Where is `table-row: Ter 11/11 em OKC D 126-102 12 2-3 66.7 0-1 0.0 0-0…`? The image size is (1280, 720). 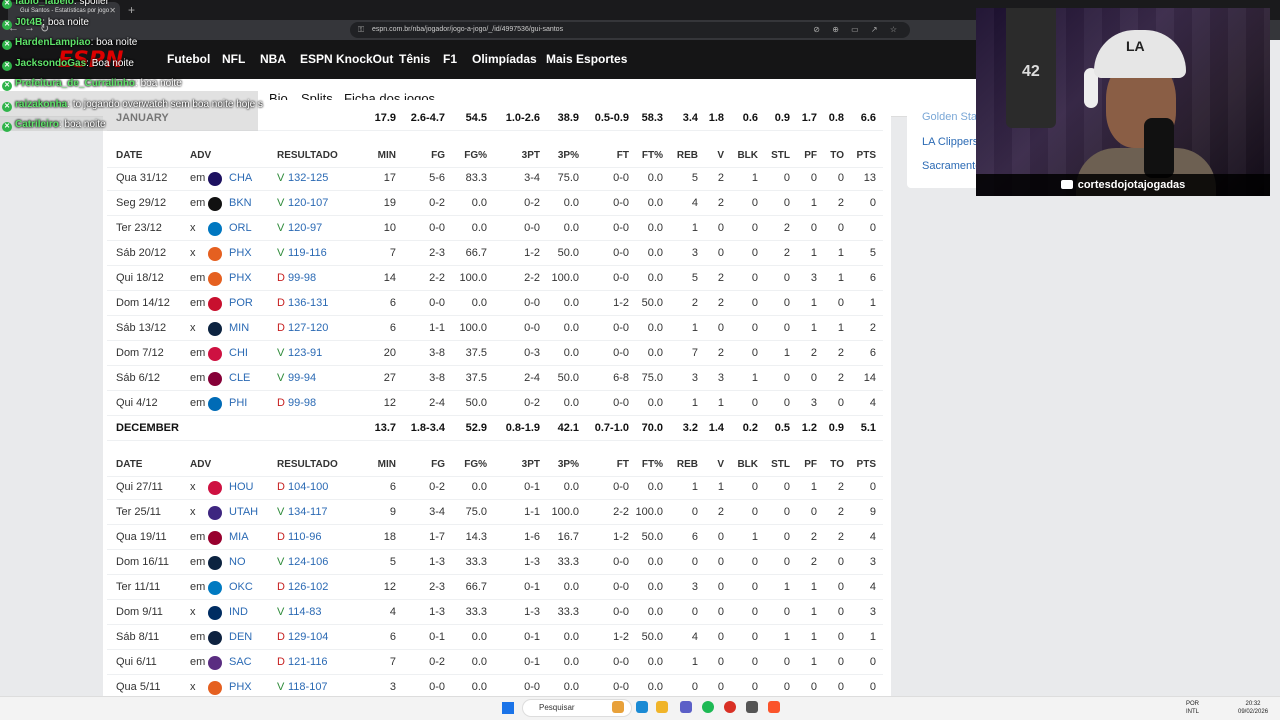 table-row: Ter 11/11 em OKC D 126-102 12 2-3 66.7 0-1 0.0 0-0… is located at coordinates (495, 587).